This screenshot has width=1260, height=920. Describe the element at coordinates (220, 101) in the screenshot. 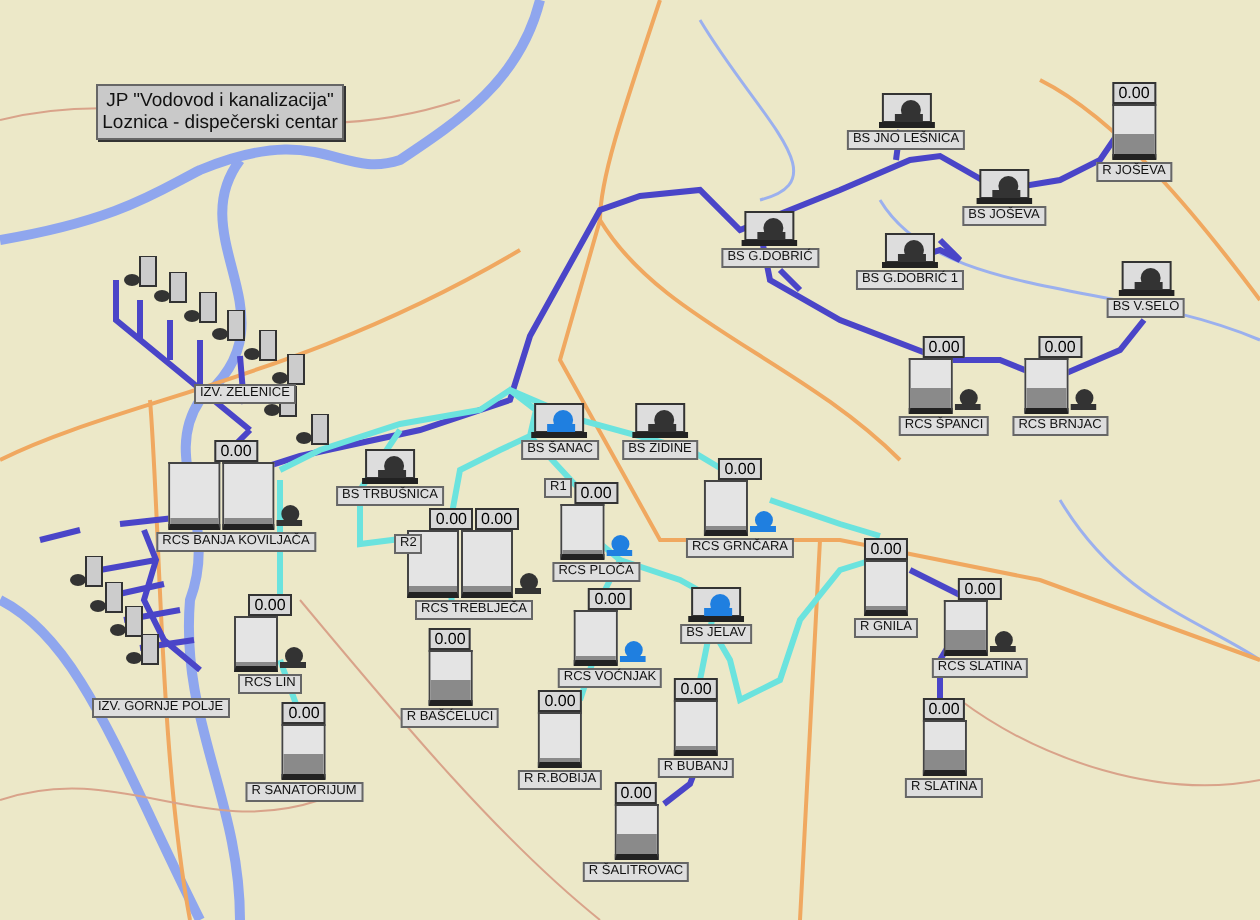

I see `title-text: JP "Vodovod i kanalizacija"` at that location.